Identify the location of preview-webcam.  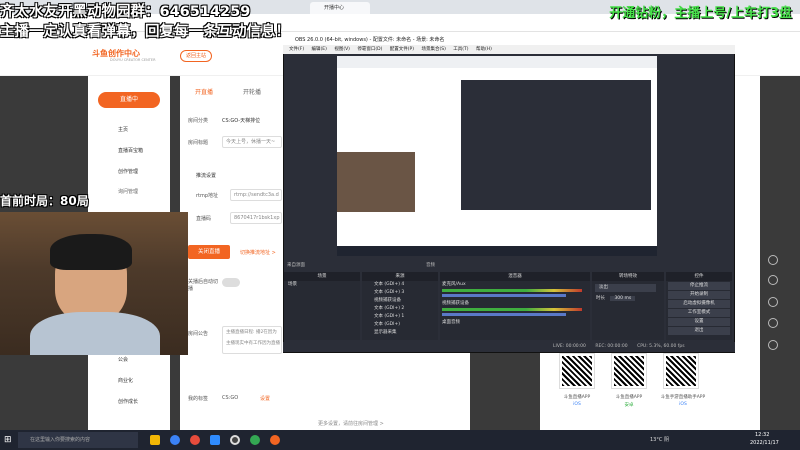
(376, 182).